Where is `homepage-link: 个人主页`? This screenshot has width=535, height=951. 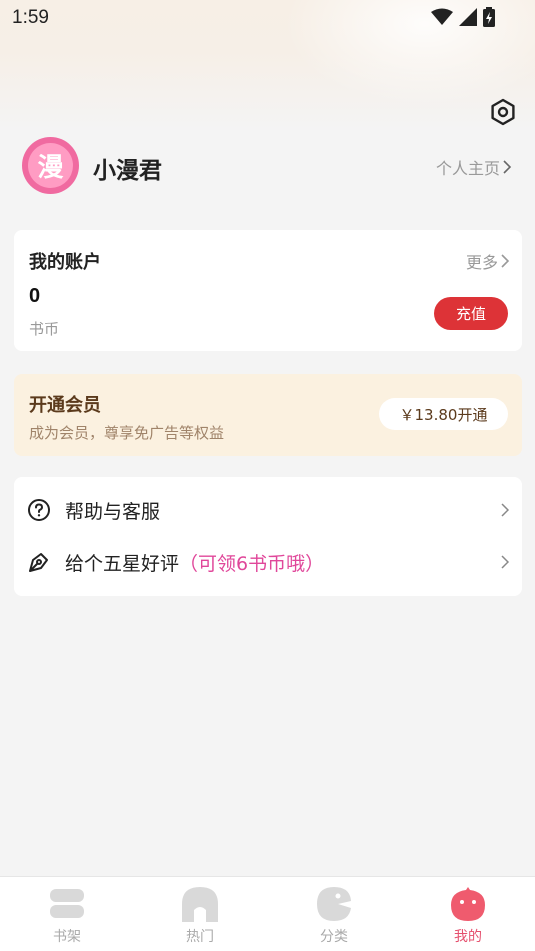 homepage-link: 个人主页 is located at coordinates (474, 167).